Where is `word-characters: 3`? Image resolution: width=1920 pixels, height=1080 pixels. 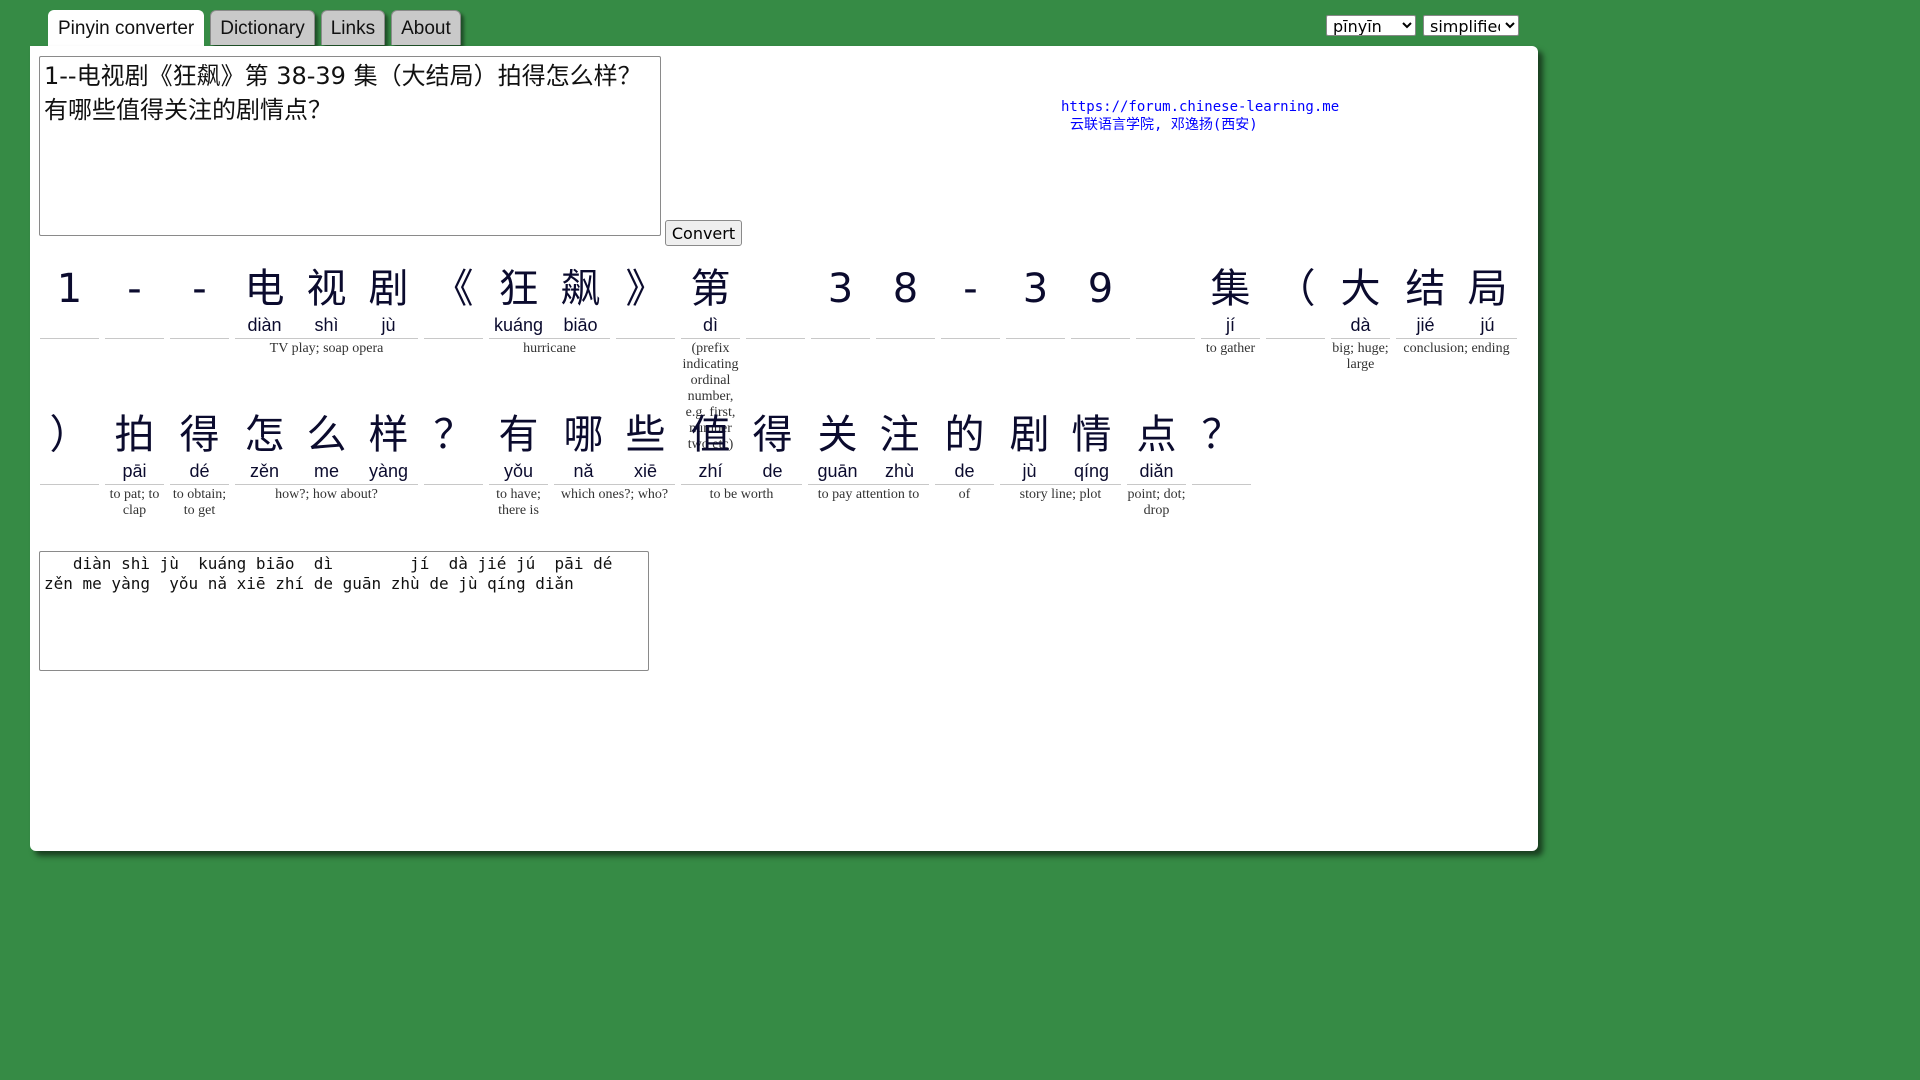
word-characters: 3 is located at coordinates (840, 298).